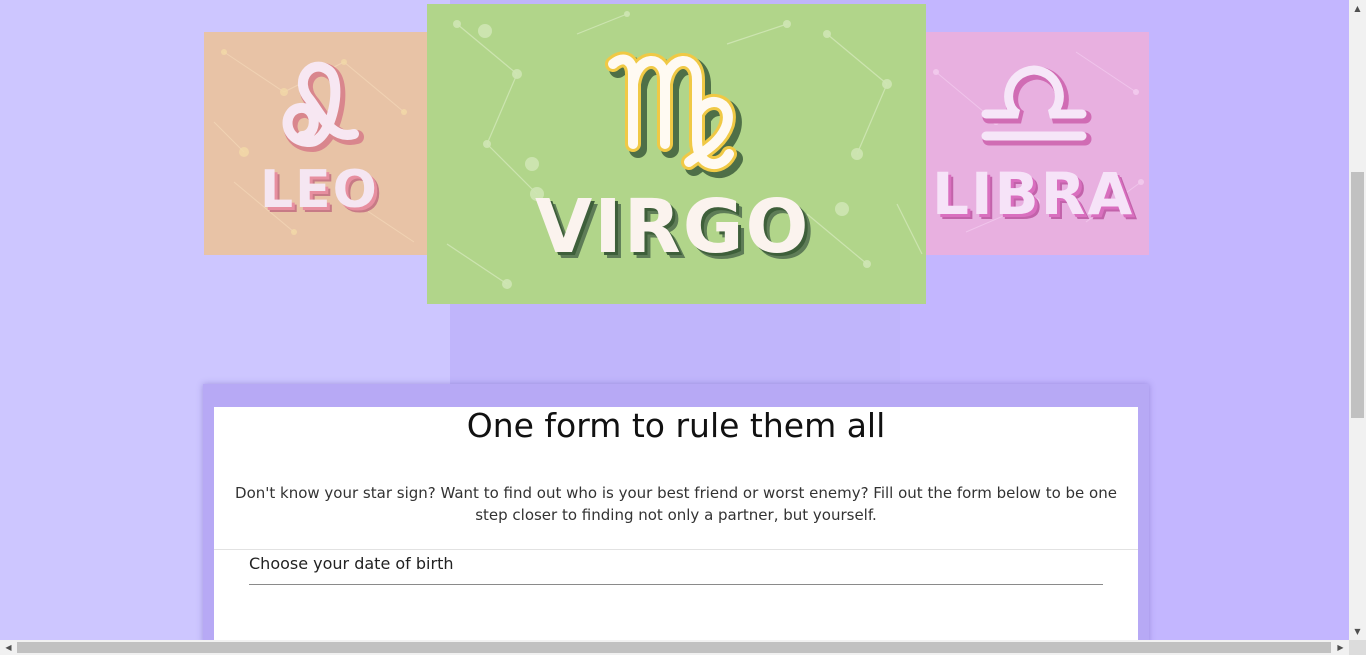  I want to click on virgo-symbol-icon, so click(683, 114).